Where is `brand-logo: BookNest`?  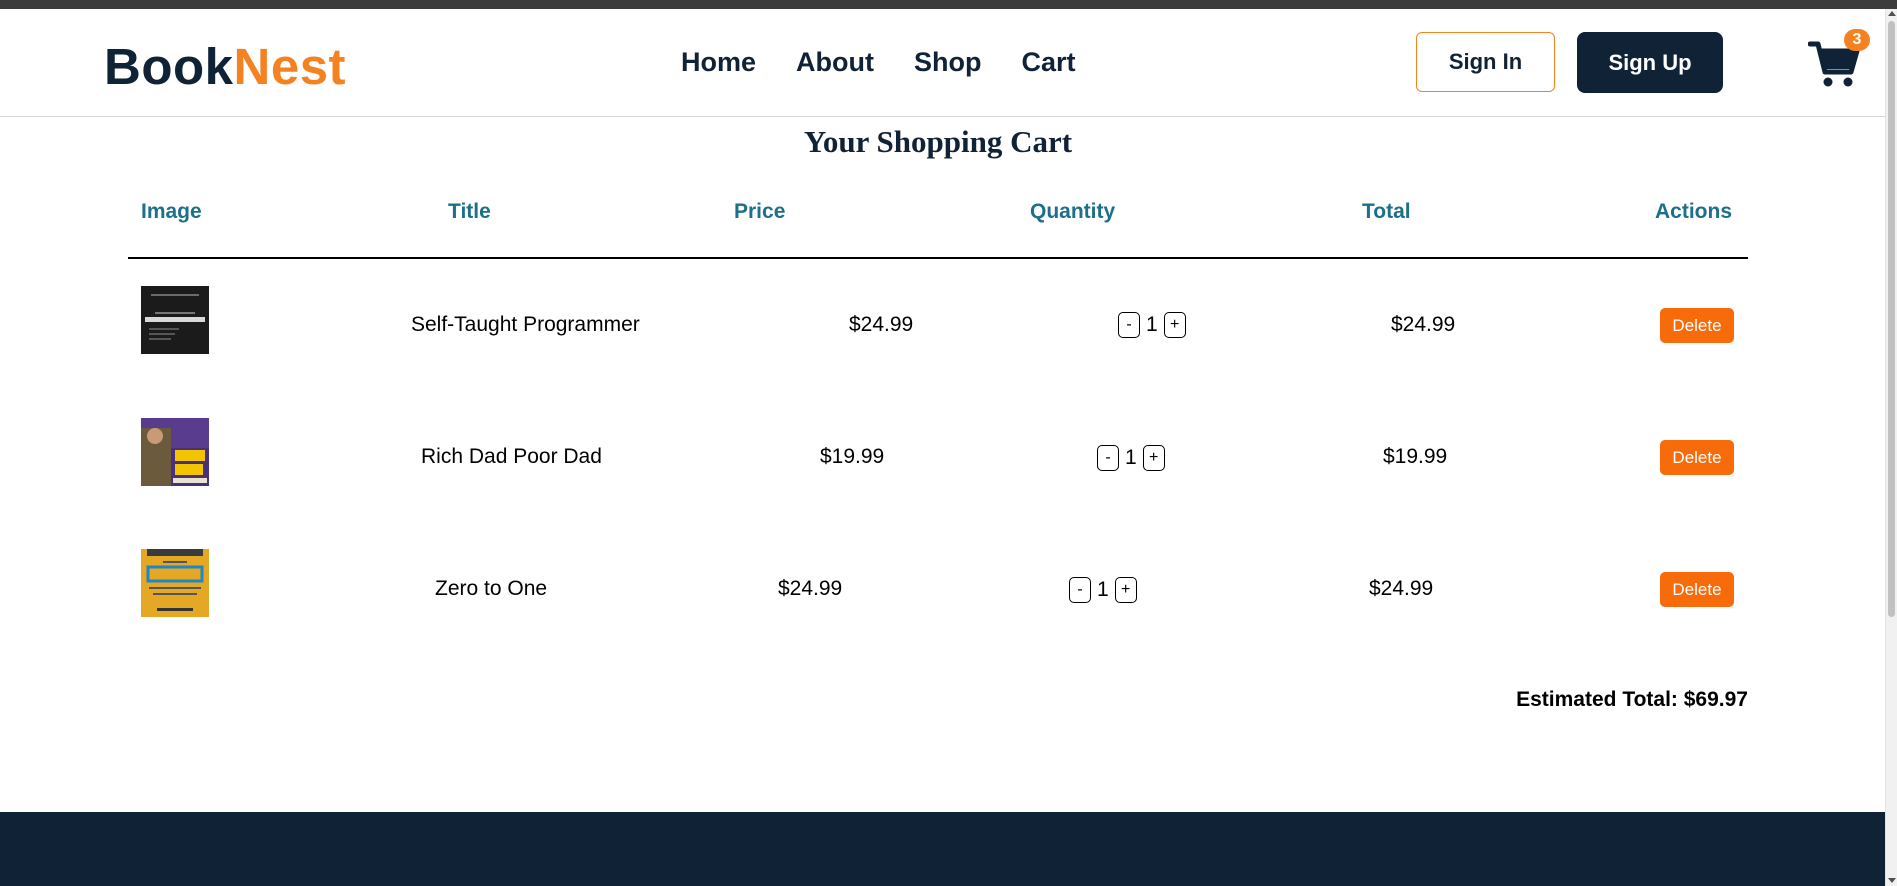
brand-logo: BookNest is located at coordinates (225, 66).